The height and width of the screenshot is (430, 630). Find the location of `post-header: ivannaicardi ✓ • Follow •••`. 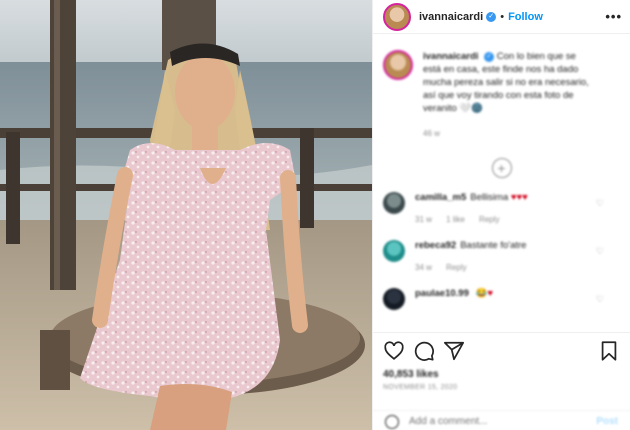

post-header: ivannaicardi ✓ • Follow ••• is located at coordinates (501, 17).